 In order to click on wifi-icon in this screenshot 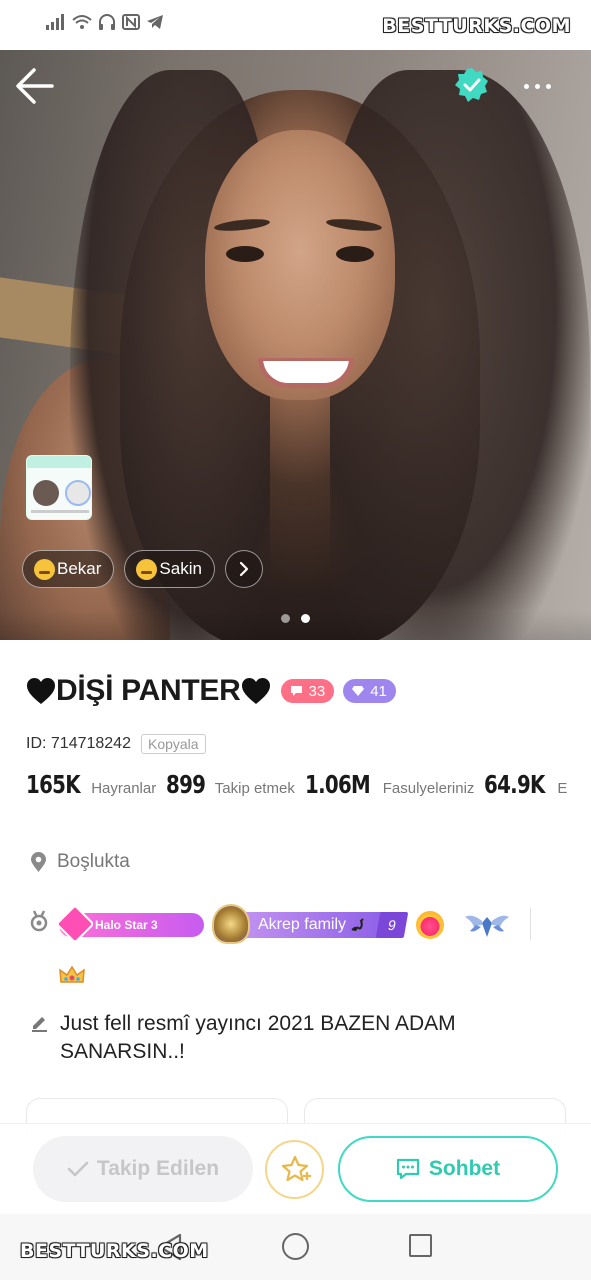, I will do `click(82, 22)`.